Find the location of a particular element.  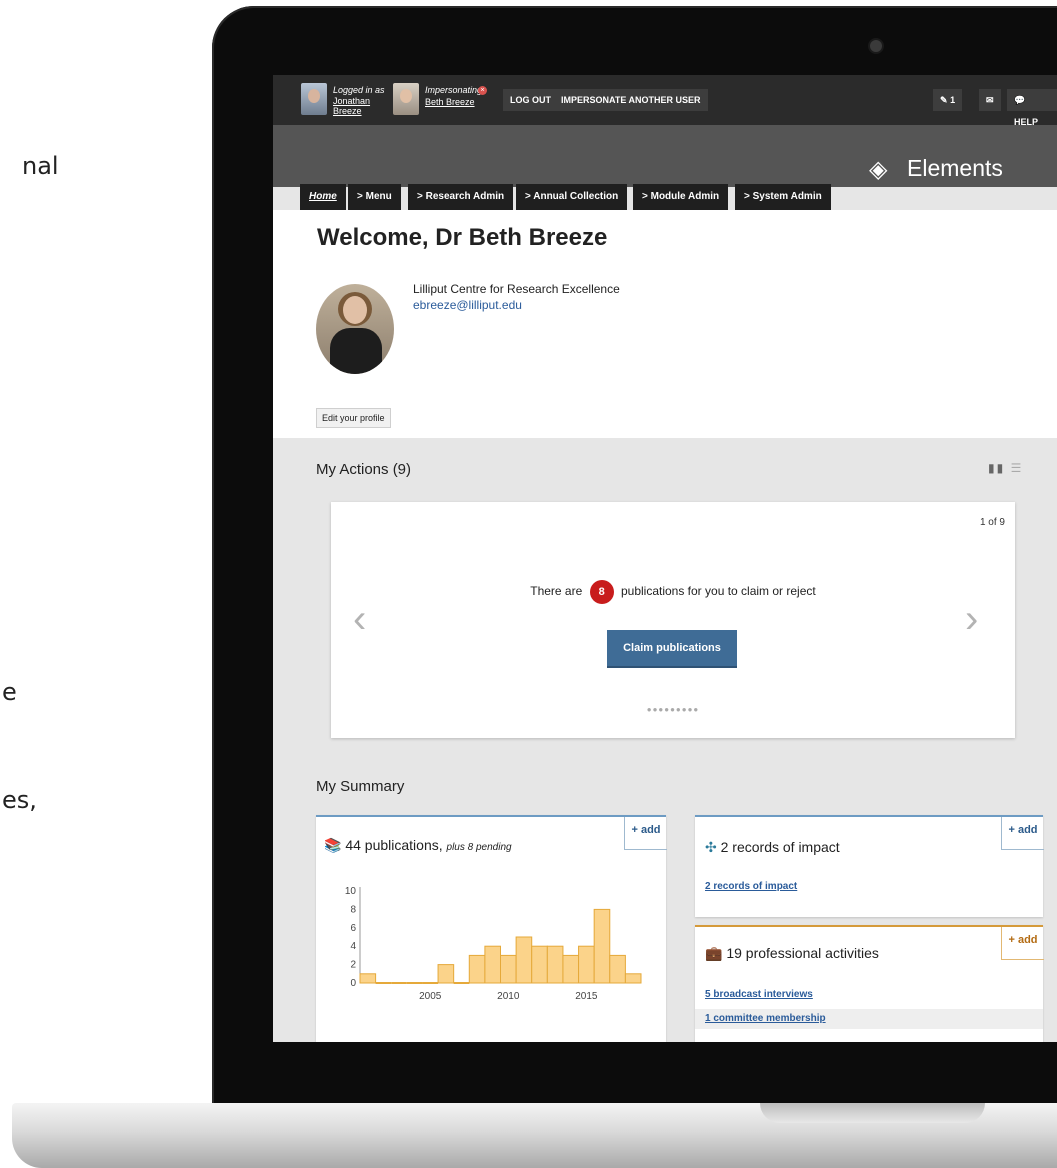

action-message-prefix: There are is located at coordinates (556, 591).